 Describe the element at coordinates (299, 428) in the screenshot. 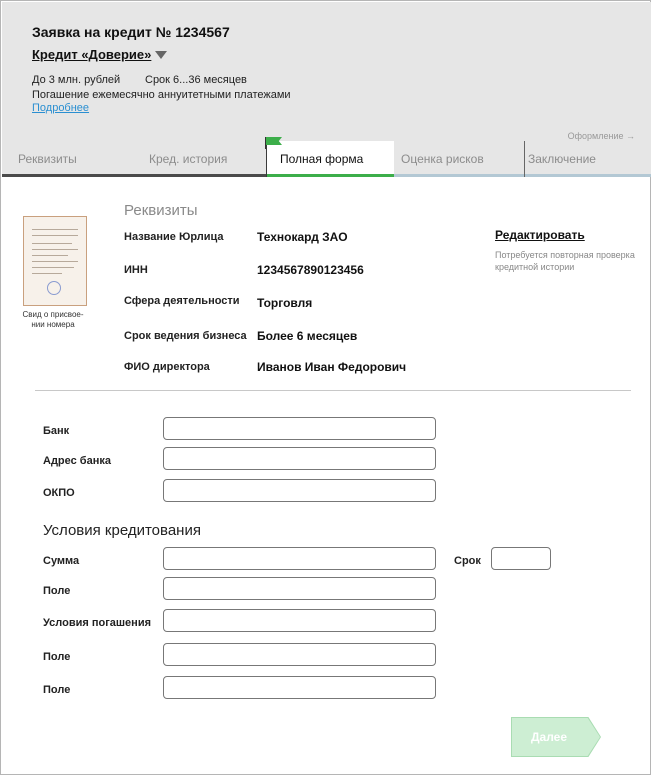

I see `bank-input` at that location.